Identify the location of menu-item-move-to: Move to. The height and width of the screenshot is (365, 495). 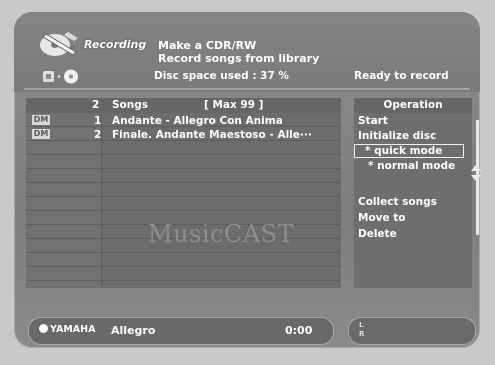
(382, 218).